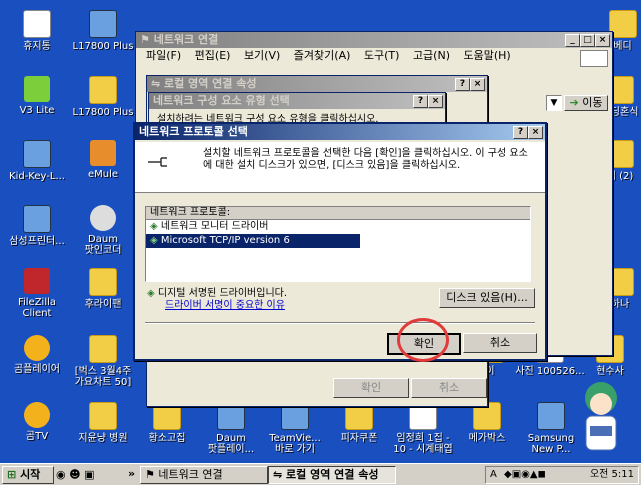 The width and height of the screenshot is (641, 485). What do you see at coordinates (28, 475) in the screenshot?
I see `start-button: ⊞ 시작` at bounding box center [28, 475].